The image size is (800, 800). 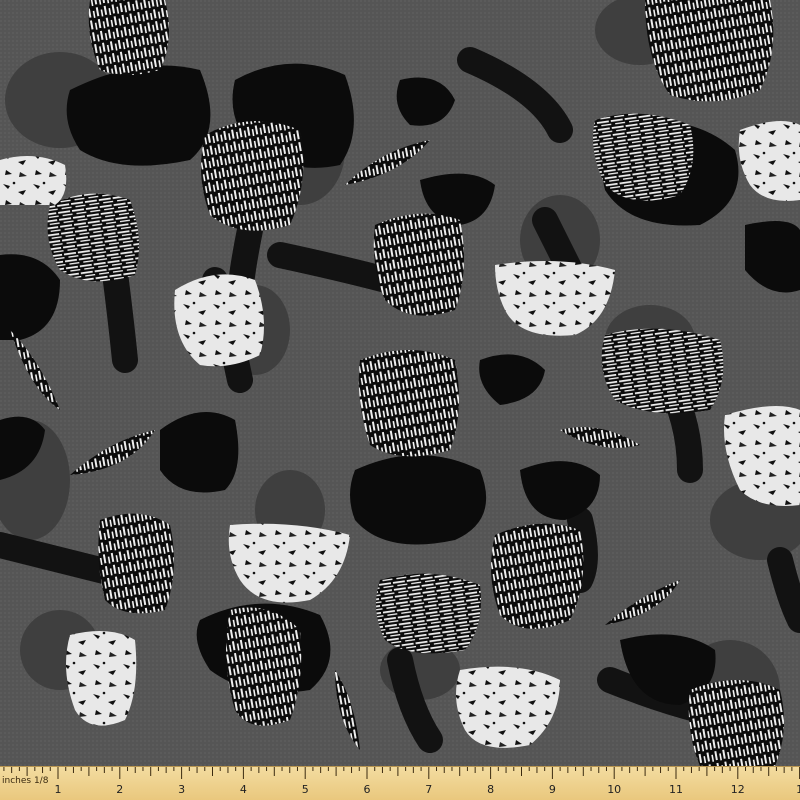 What do you see at coordinates (614, 789) in the screenshot?
I see `ruler-number: 10` at bounding box center [614, 789].